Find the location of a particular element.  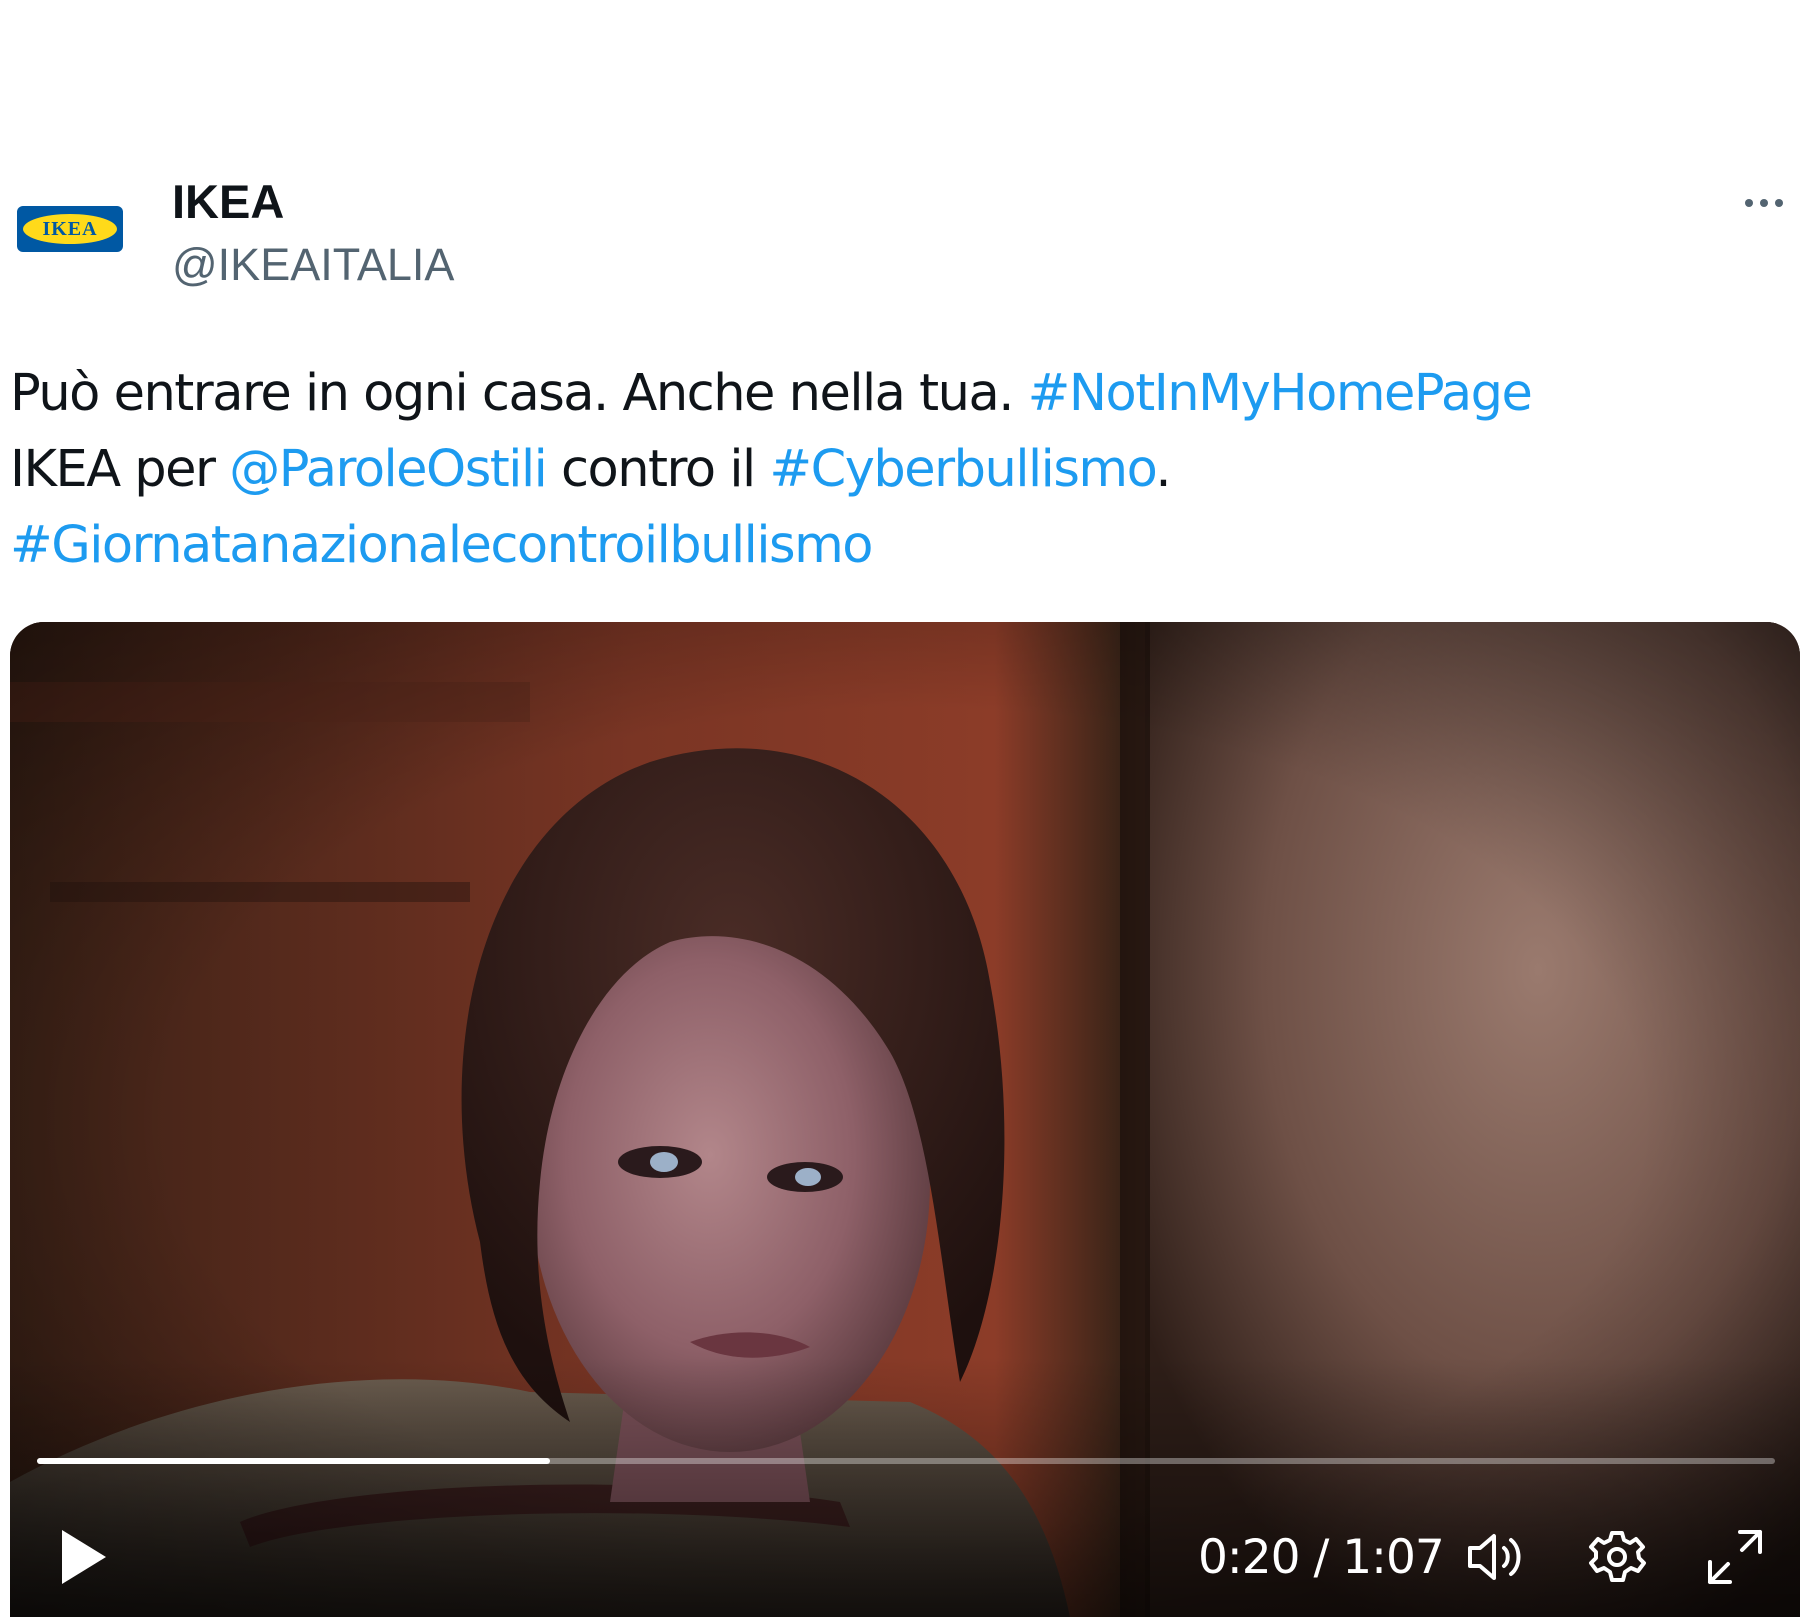

hashtag-link: #NotInMyHomePage is located at coordinates (1280, 393).